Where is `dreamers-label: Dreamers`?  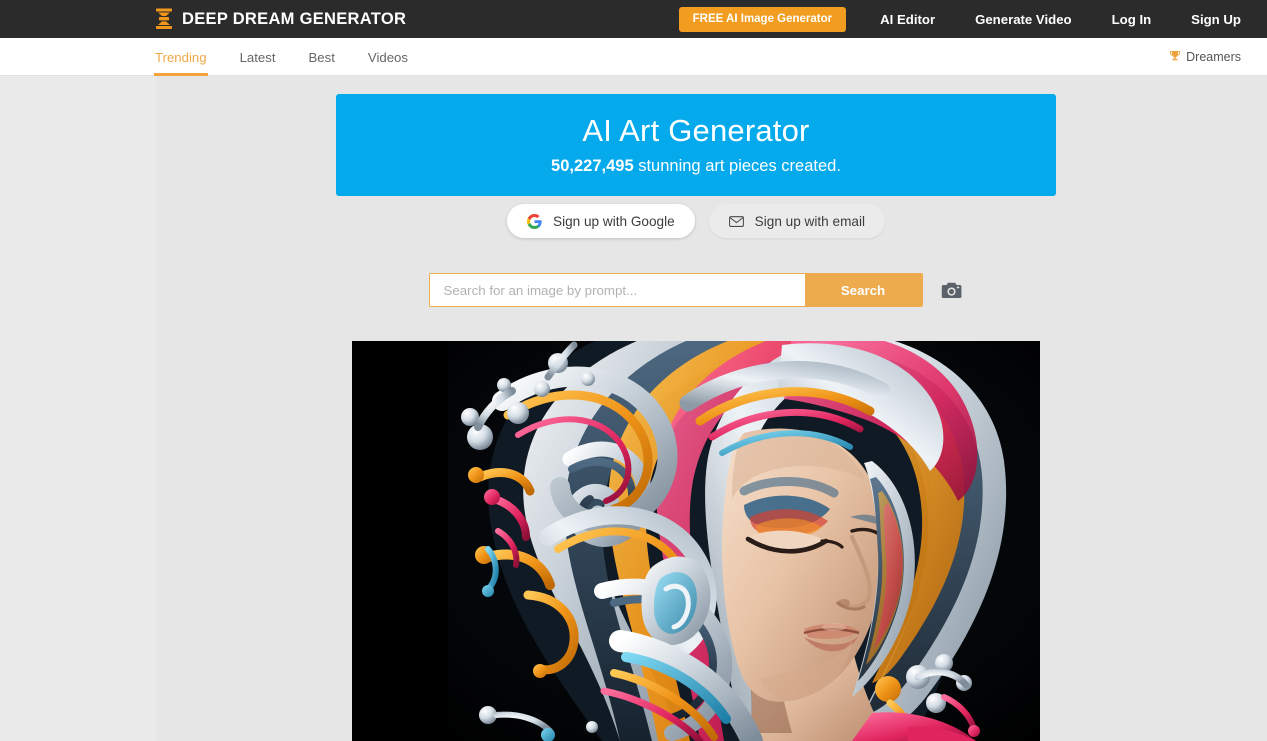
dreamers-label: Dreamers is located at coordinates (1213, 57).